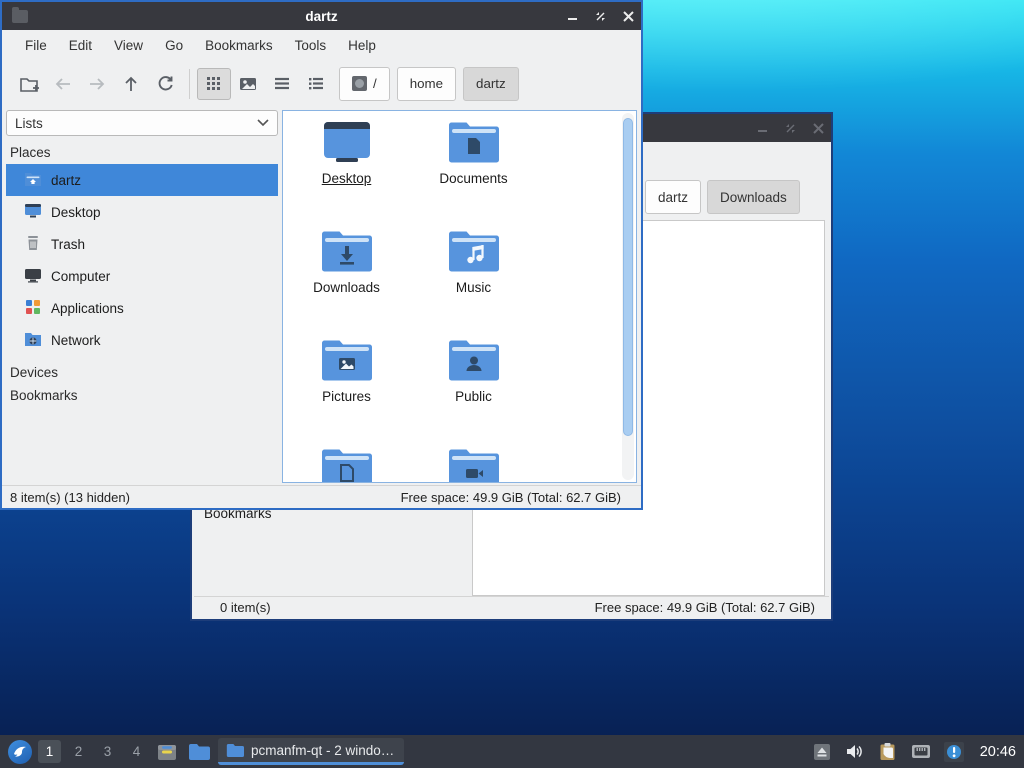  Describe the element at coordinates (346, 360) in the screenshot. I see `pictures-folder-icon` at that location.